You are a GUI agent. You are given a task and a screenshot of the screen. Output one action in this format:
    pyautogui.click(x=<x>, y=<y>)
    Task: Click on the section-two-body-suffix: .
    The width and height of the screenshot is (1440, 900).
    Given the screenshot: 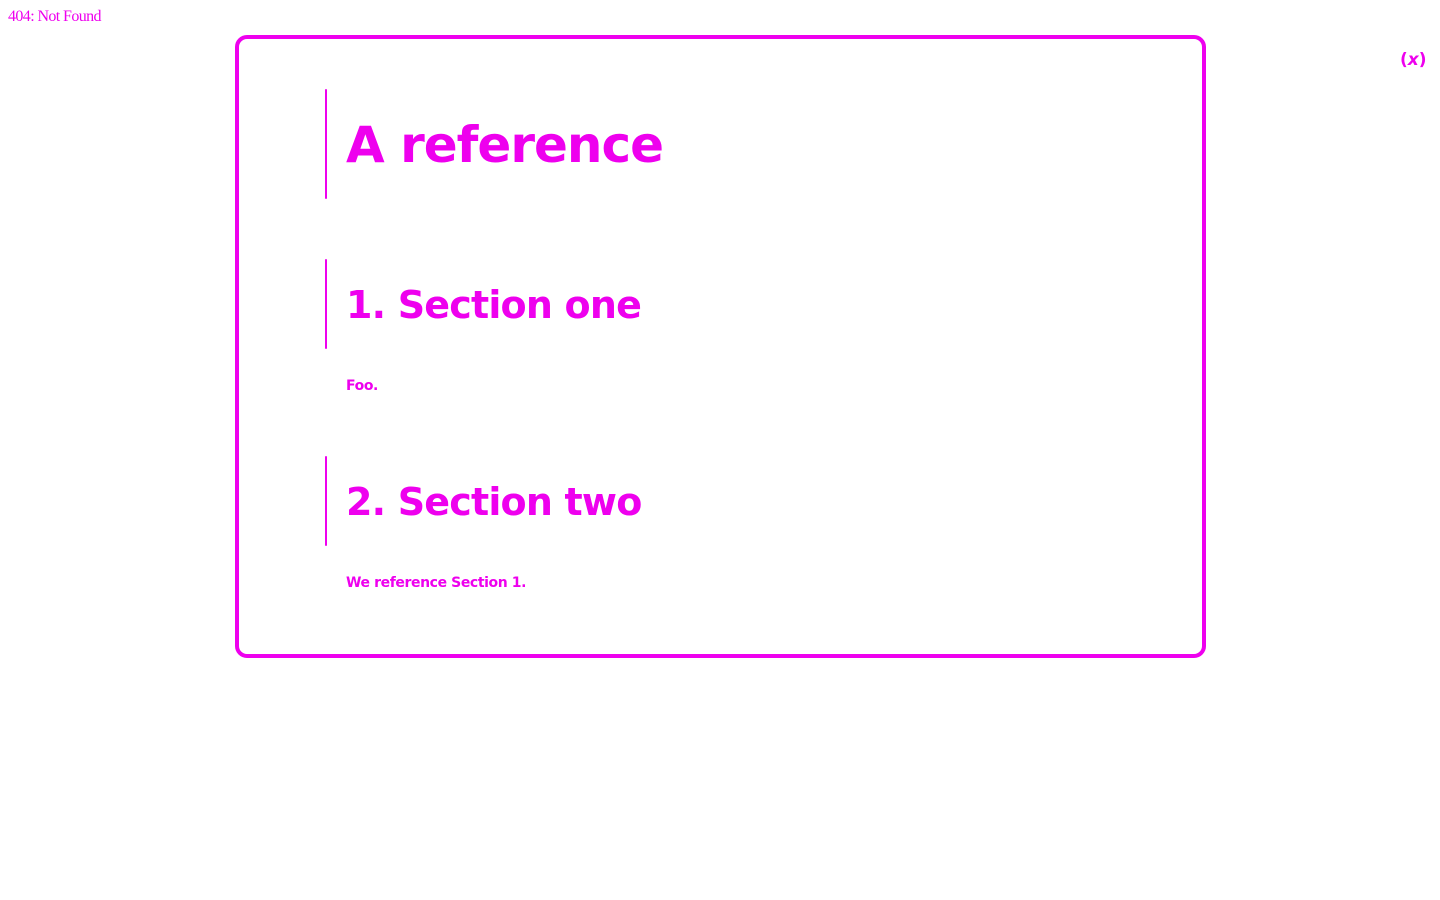 What is the action you would take?
    pyautogui.click(x=524, y=583)
    